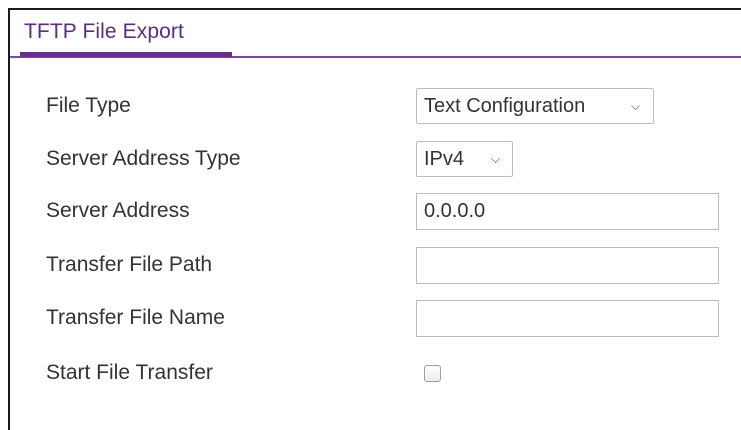 The width and height of the screenshot is (741, 430). What do you see at coordinates (567, 318) in the screenshot?
I see `transfer-file-name-input` at bounding box center [567, 318].